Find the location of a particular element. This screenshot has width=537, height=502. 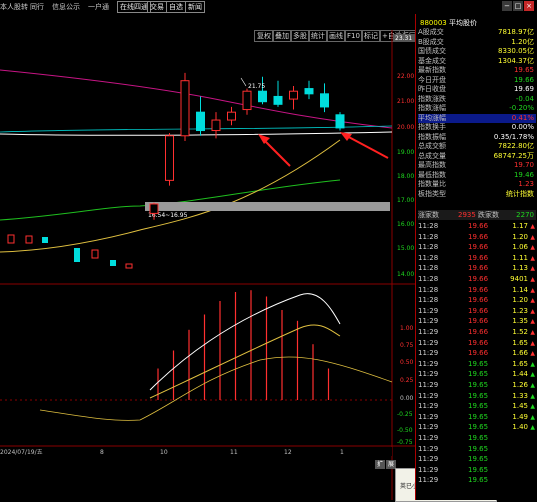

quote-row-value: 0.35/1.78% is located at coordinates (513, 136).